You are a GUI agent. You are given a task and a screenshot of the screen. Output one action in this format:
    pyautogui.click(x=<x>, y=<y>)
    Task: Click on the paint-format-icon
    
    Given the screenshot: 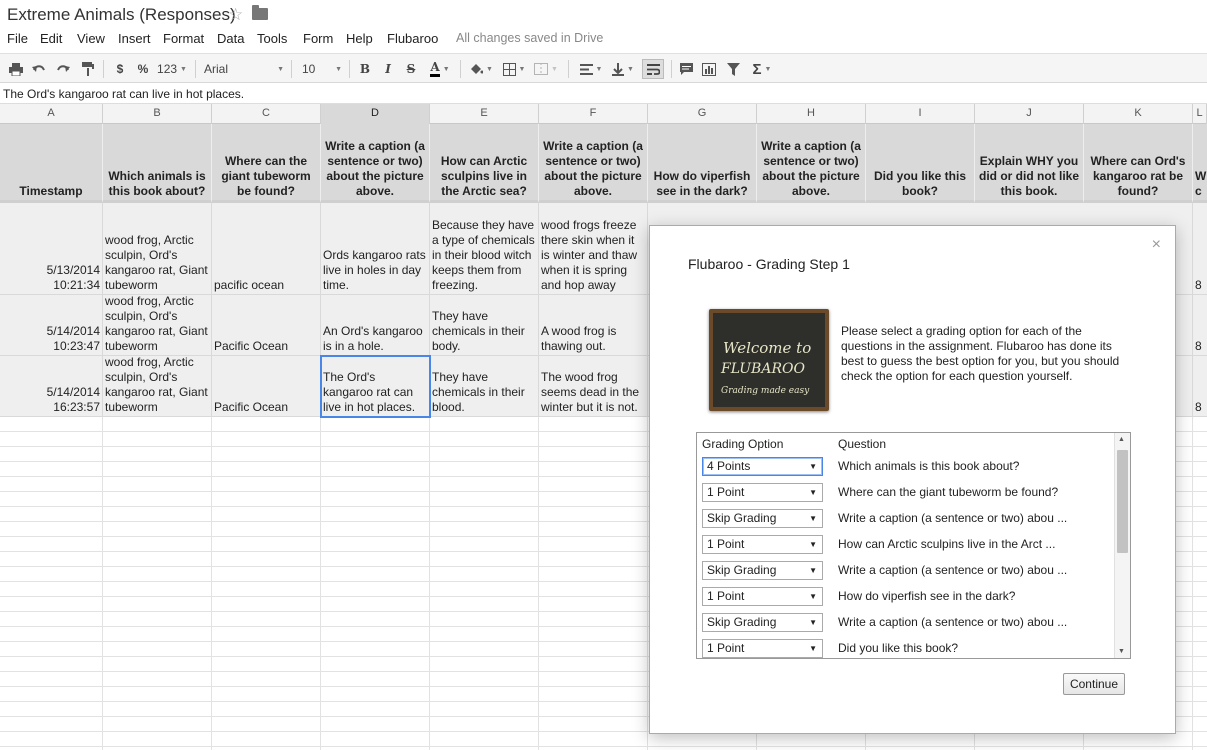 What is the action you would take?
    pyautogui.click(x=88, y=69)
    